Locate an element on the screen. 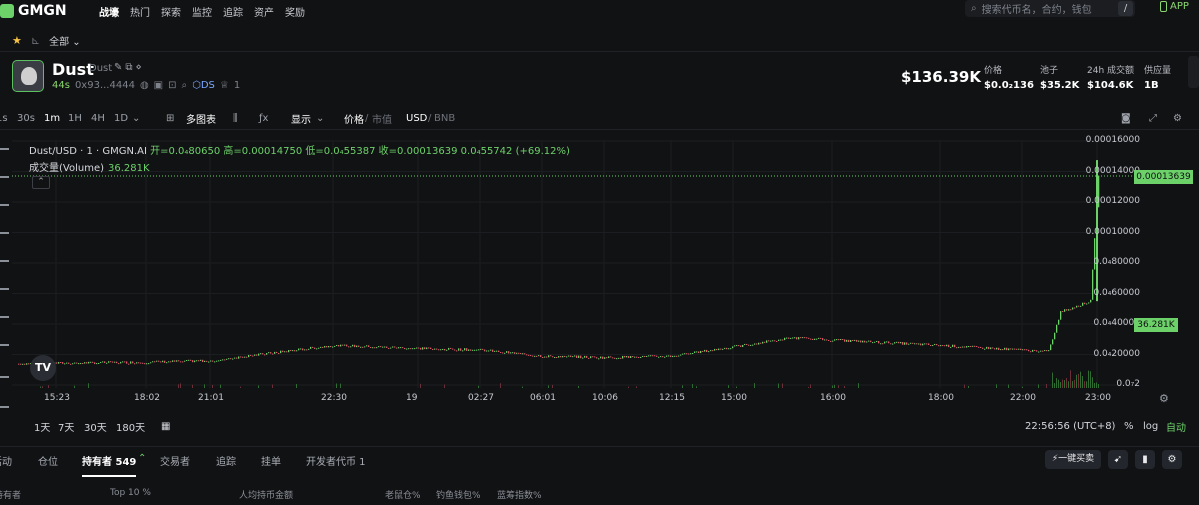  collapse-legend-button: ⌃ is located at coordinates (41, 182).